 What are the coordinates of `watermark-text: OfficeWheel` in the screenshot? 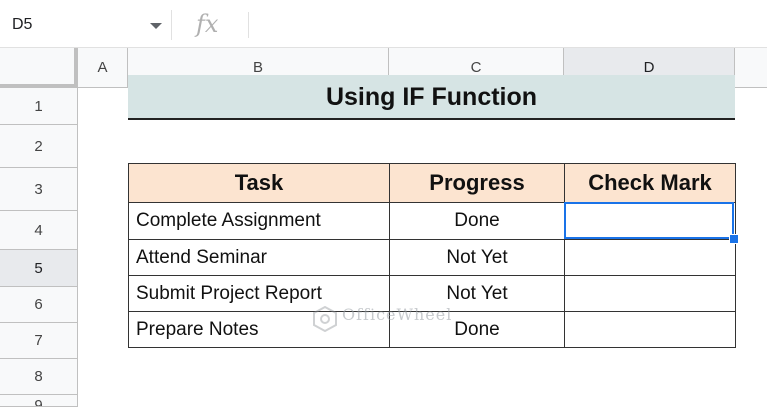 It's located at (397, 314).